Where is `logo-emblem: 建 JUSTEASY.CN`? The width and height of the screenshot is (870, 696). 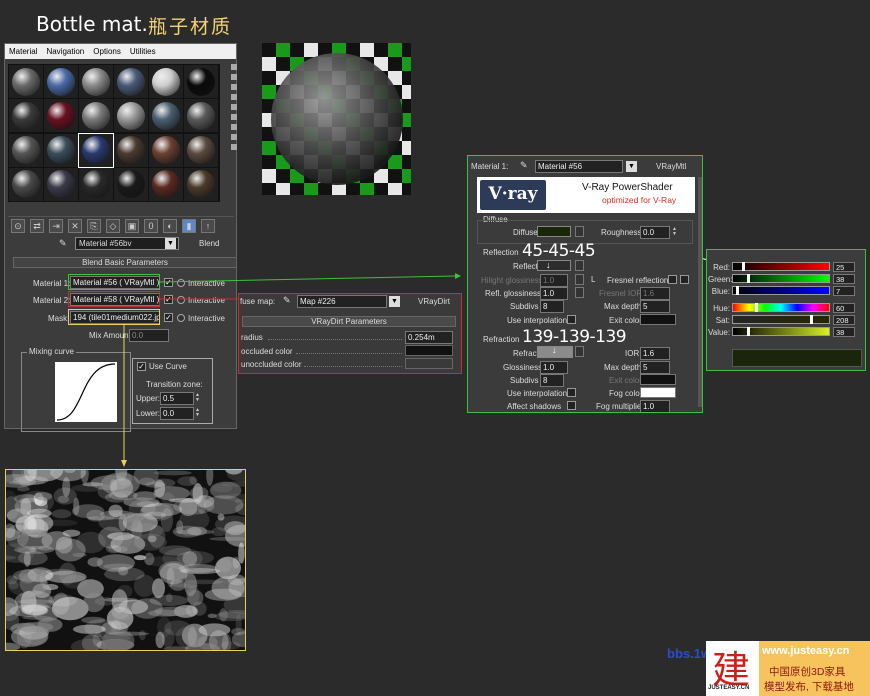 logo-emblem: 建 JUSTEASY.CN is located at coordinates (732, 668).